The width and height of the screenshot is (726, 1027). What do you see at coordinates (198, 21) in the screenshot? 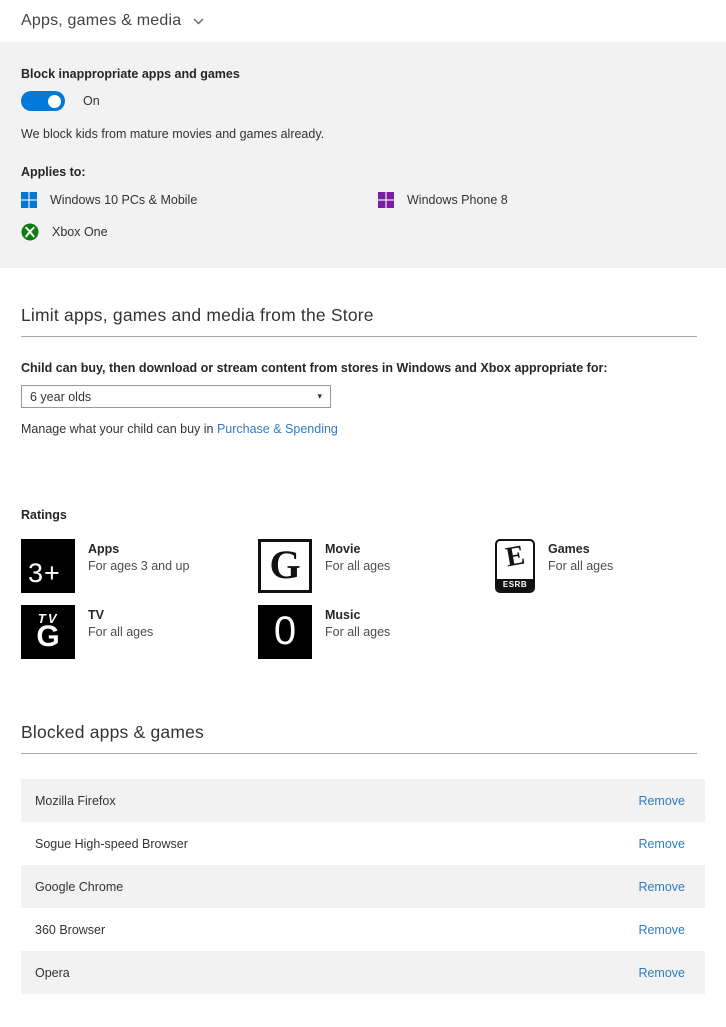
I see `chevron-down-icon` at bounding box center [198, 21].